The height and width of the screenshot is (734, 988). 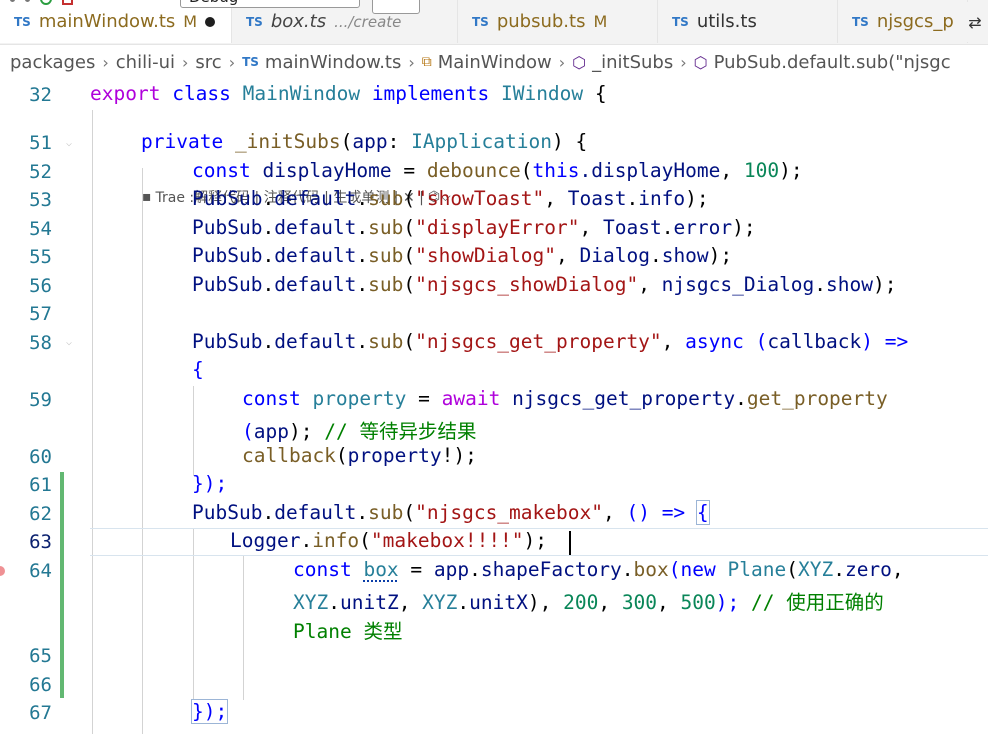 What do you see at coordinates (26, 685) in the screenshot?
I see `line-number: 66` at bounding box center [26, 685].